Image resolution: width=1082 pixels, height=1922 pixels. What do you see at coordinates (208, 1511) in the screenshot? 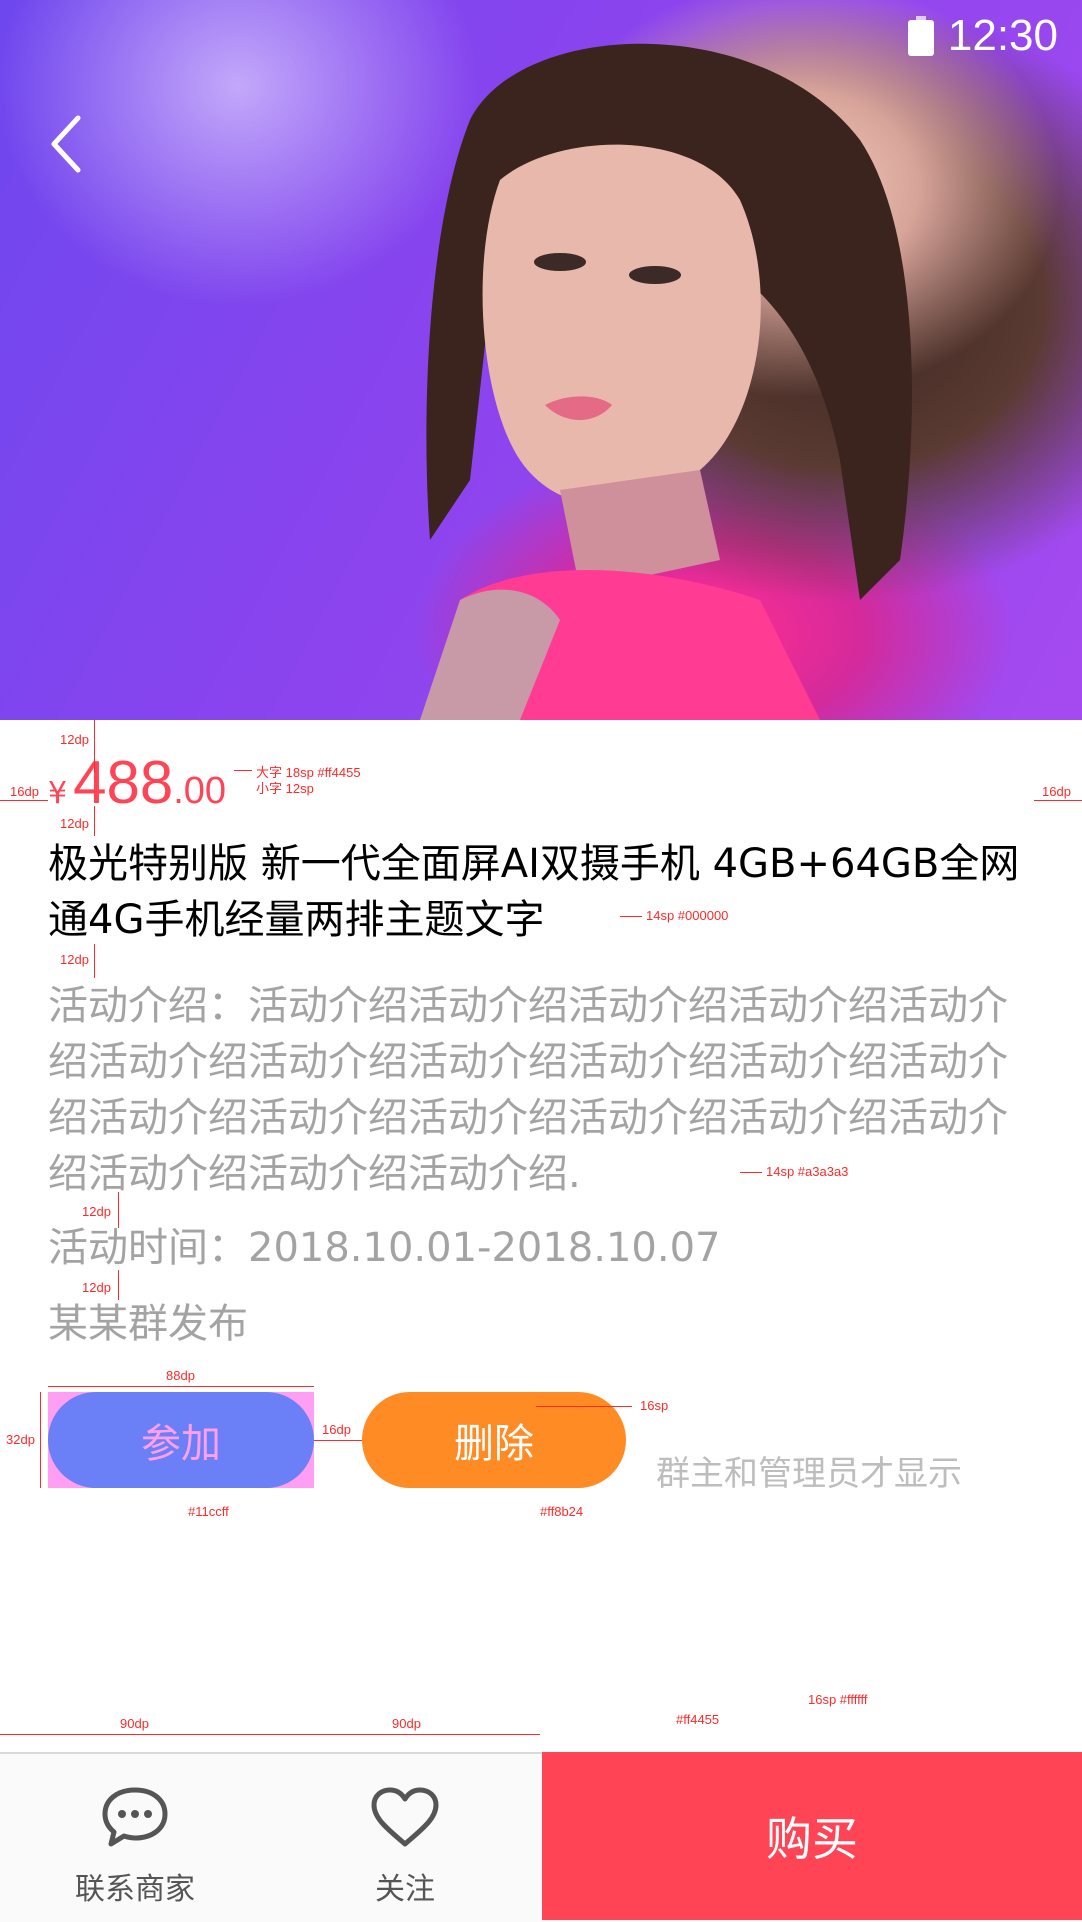
I see `join-color-annotation: #11ccff` at bounding box center [208, 1511].